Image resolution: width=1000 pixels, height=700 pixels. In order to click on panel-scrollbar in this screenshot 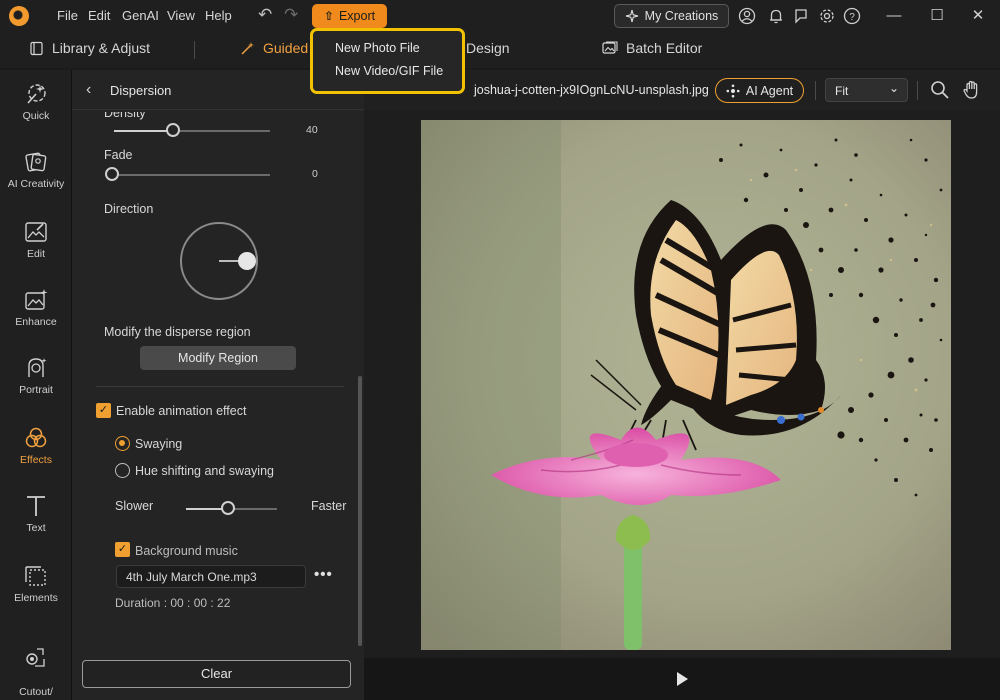, I will do `click(360, 511)`.